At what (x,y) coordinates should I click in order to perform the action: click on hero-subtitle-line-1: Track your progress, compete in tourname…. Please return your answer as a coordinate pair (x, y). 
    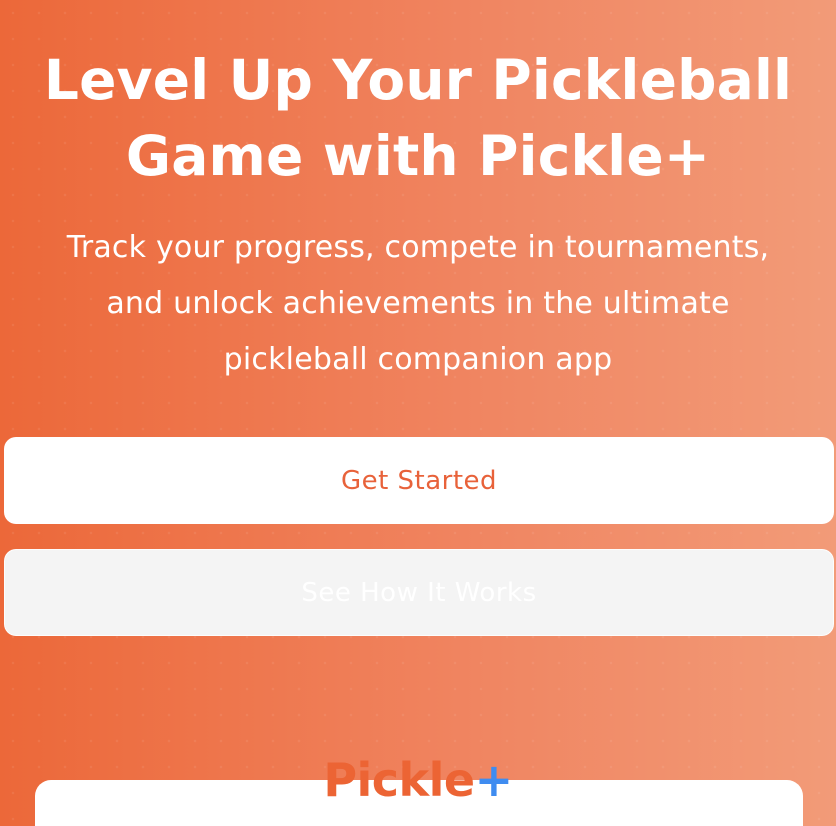
    Looking at the image, I should click on (418, 247).